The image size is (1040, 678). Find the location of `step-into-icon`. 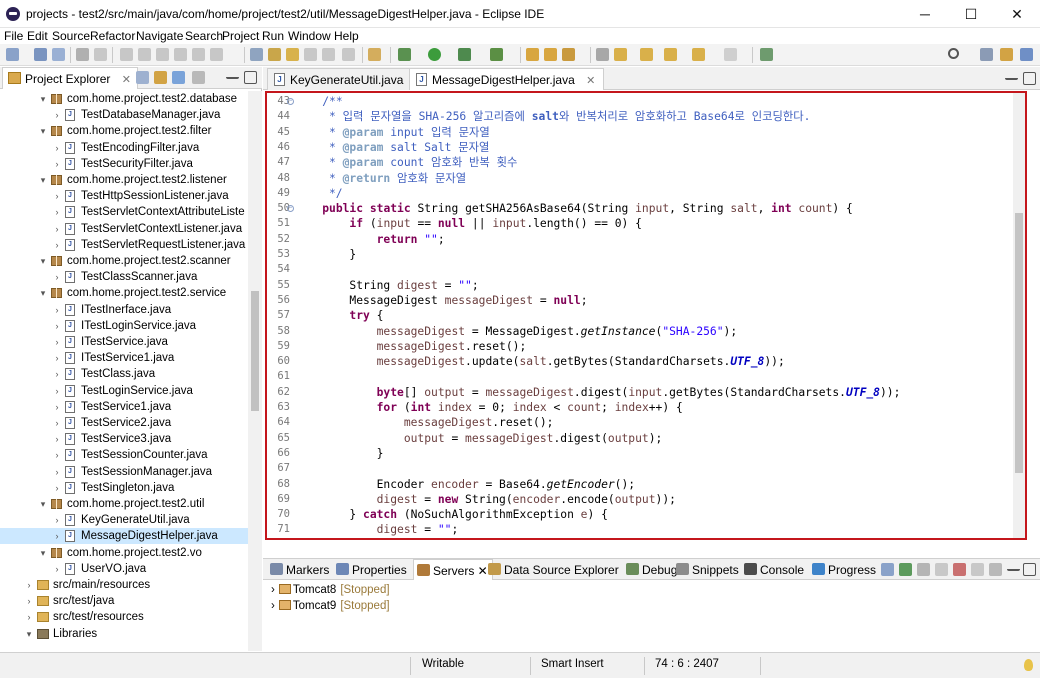

step-into-icon is located at coordinates (198, 54).